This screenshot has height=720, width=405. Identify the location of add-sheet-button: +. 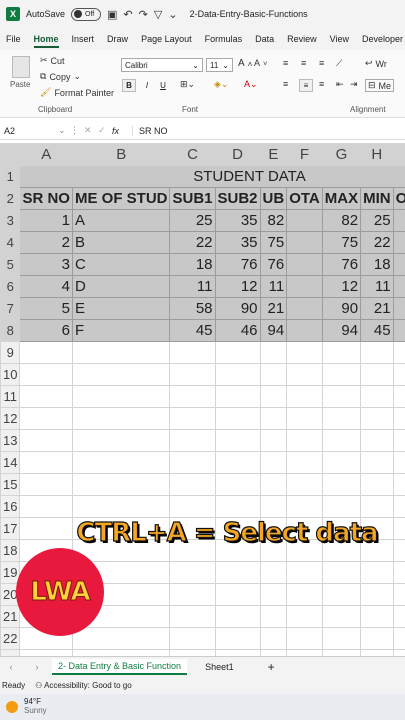
(271, 667).